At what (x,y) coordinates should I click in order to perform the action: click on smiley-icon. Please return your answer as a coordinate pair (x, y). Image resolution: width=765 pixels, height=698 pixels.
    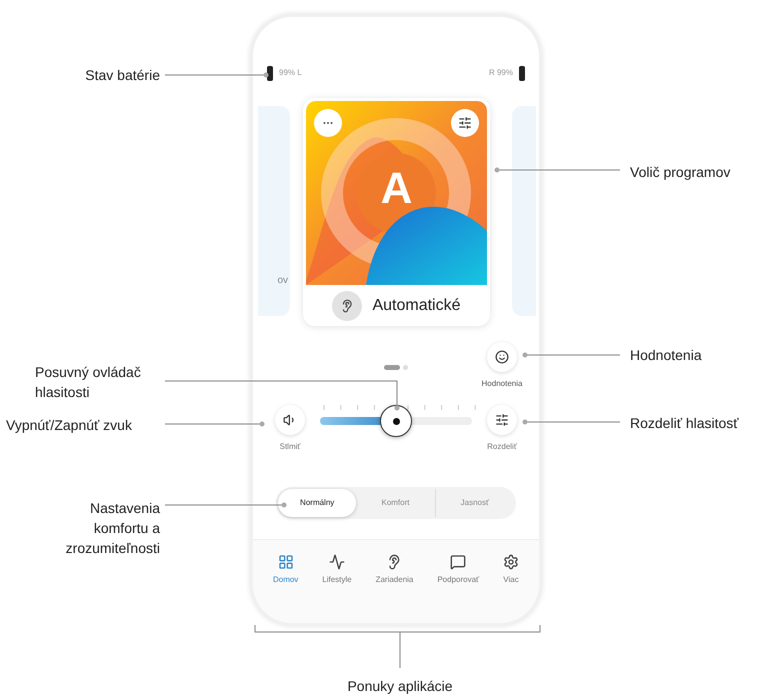
    Looking at the image, I should click on (502, 357).